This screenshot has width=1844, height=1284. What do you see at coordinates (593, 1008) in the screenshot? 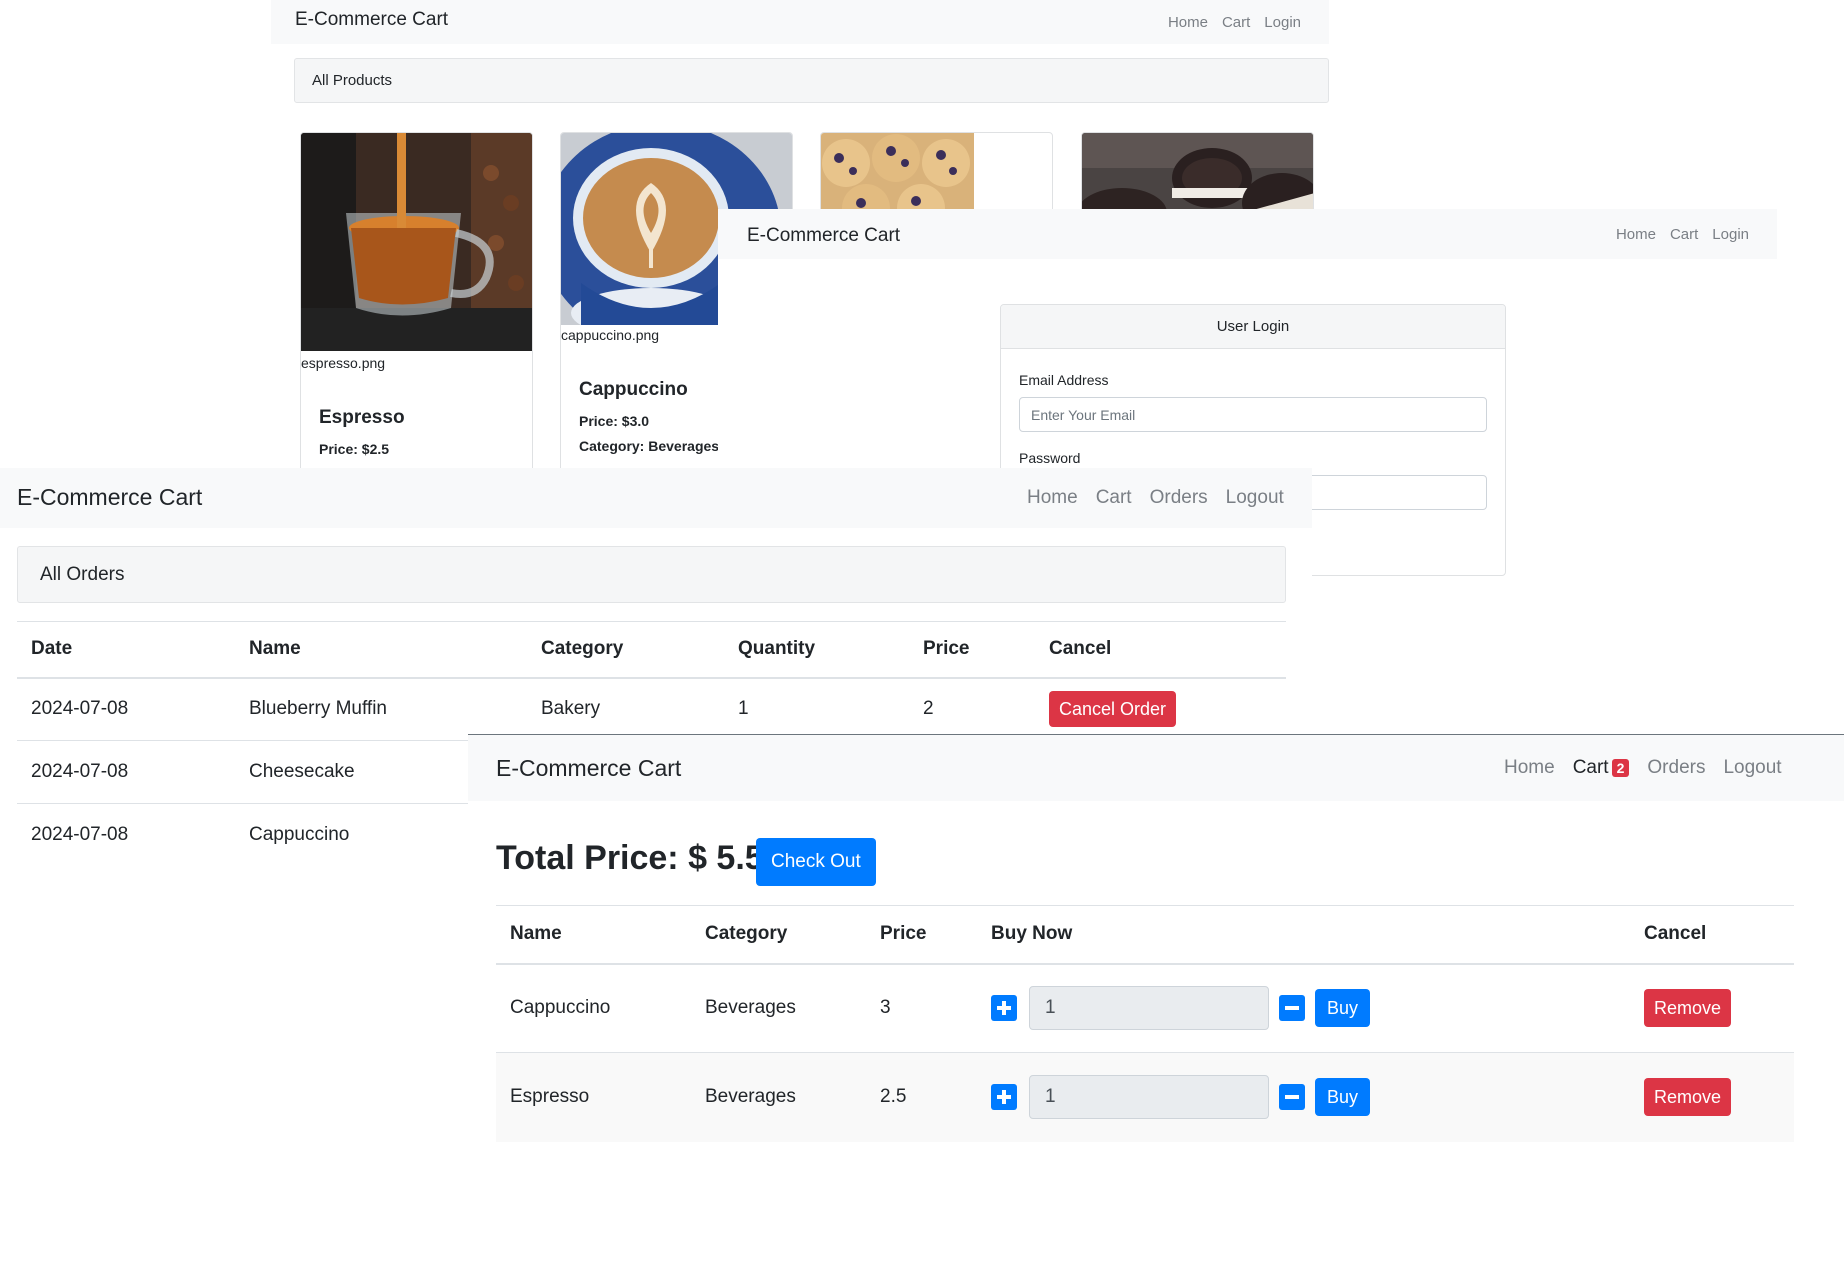
I see `item-name: Cappuccino` at bounding box center [593, 1008].